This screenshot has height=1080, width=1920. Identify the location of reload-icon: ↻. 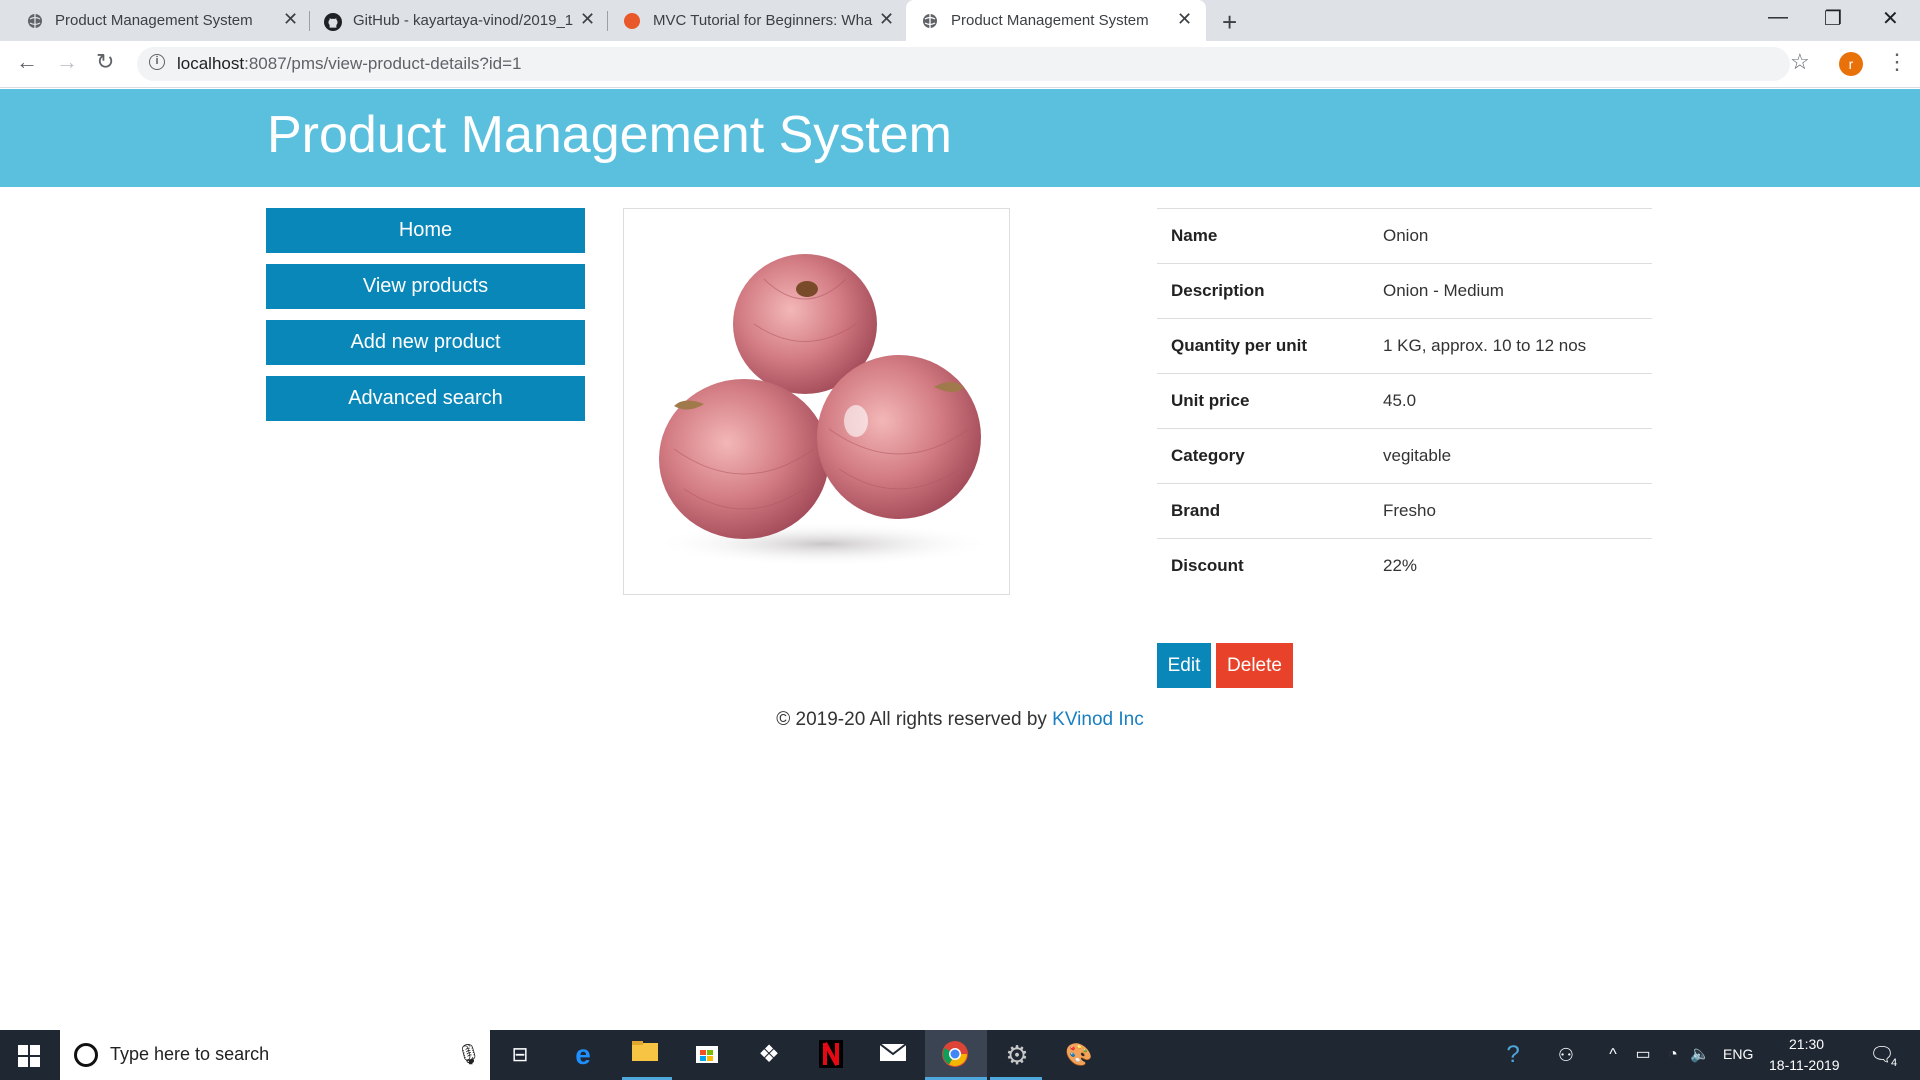
(105, 62).